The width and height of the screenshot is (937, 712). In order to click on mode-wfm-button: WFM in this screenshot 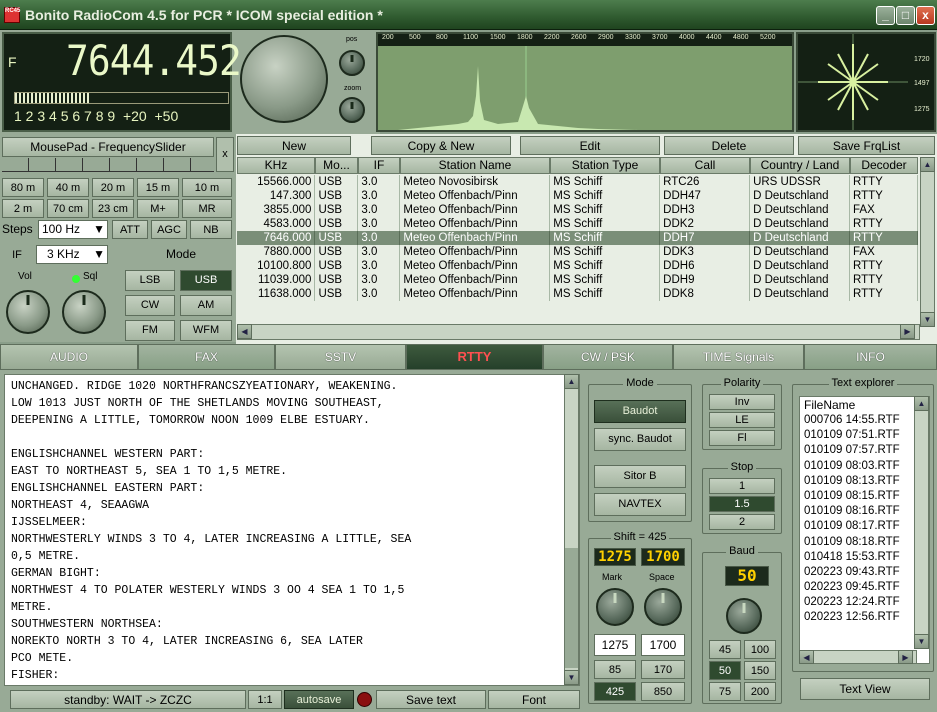, I will do `click(206, 330)`.